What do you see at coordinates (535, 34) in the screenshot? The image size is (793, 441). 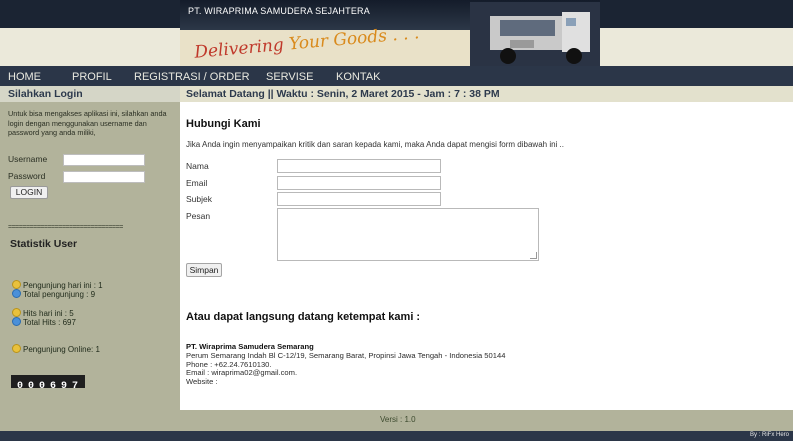 I see `truck-image` at bounding box center [535, 34].